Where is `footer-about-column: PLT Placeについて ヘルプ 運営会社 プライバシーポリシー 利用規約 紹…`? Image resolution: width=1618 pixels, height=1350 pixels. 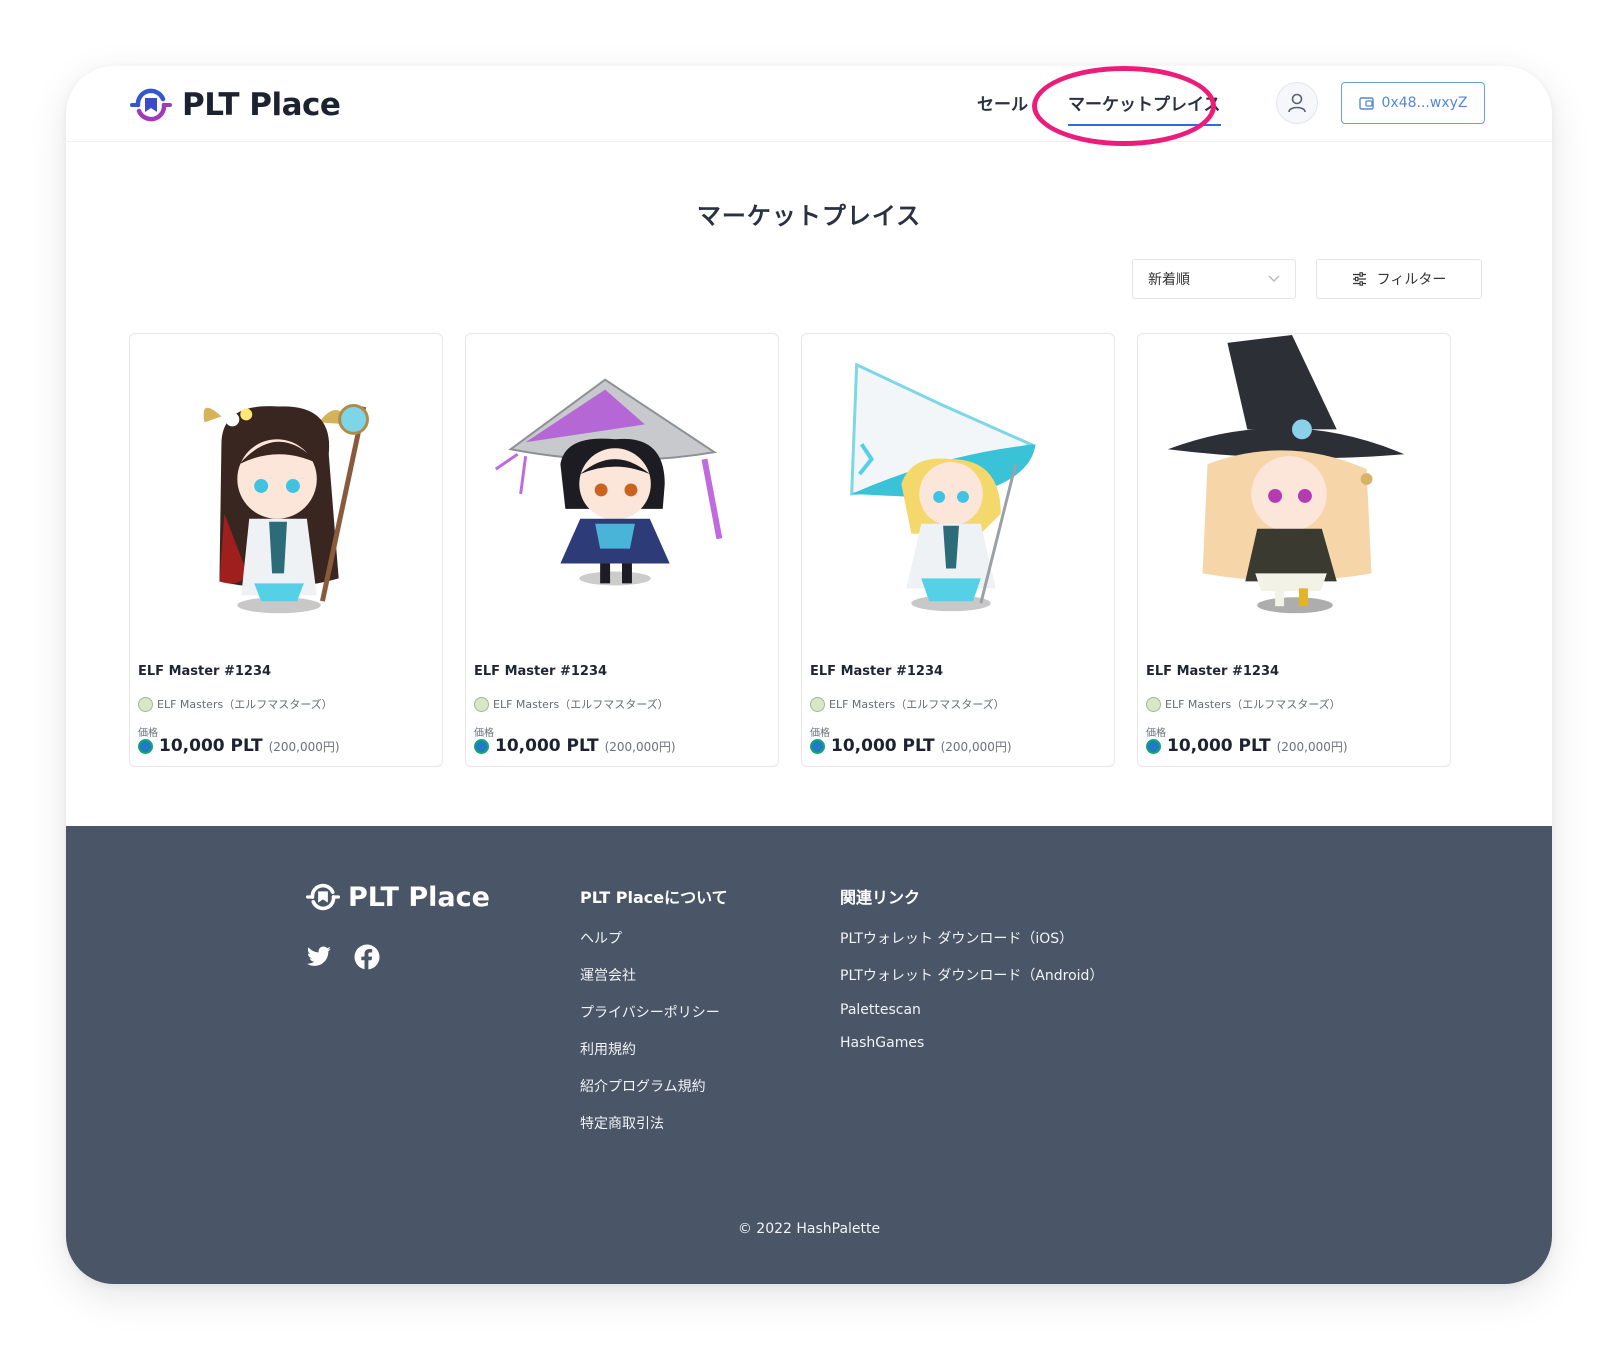
footer-about-column: PLT Placeについて ヘルプ 運営会社 プライバシーポリシー 利用規約 紹… is located at coordinates (654, 1017).